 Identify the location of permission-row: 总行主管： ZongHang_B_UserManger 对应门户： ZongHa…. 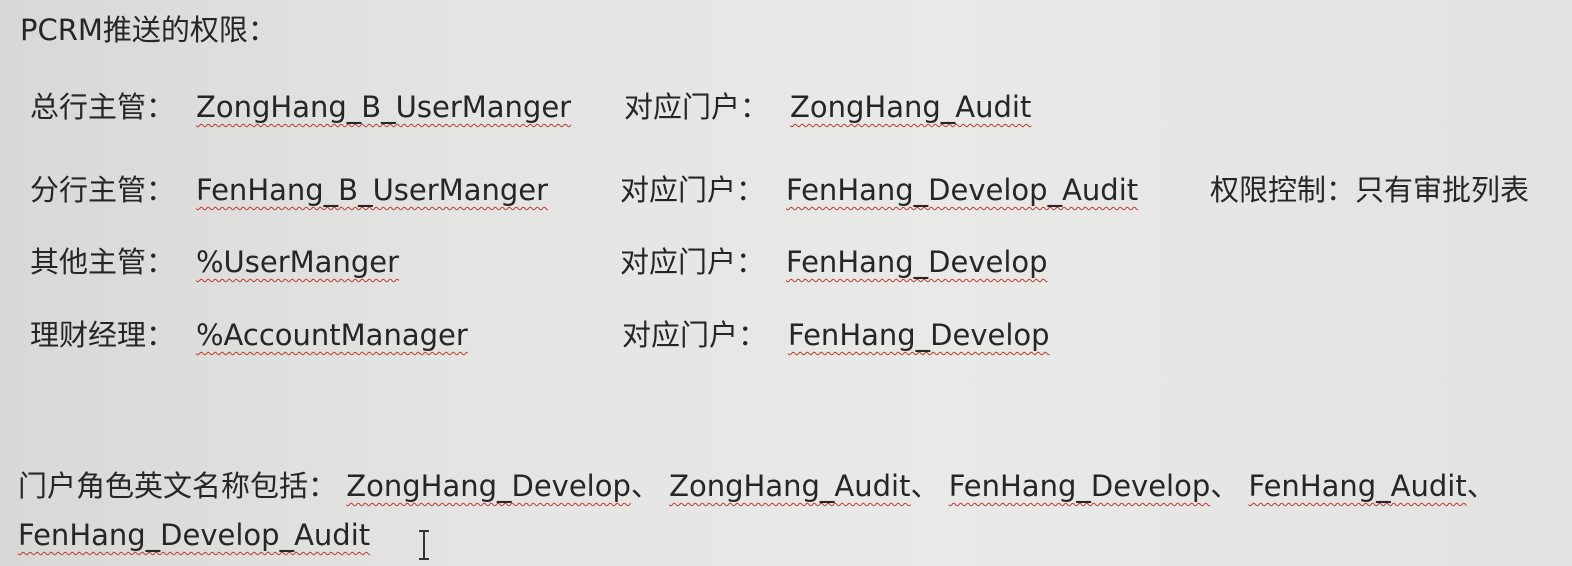
(786, 107).